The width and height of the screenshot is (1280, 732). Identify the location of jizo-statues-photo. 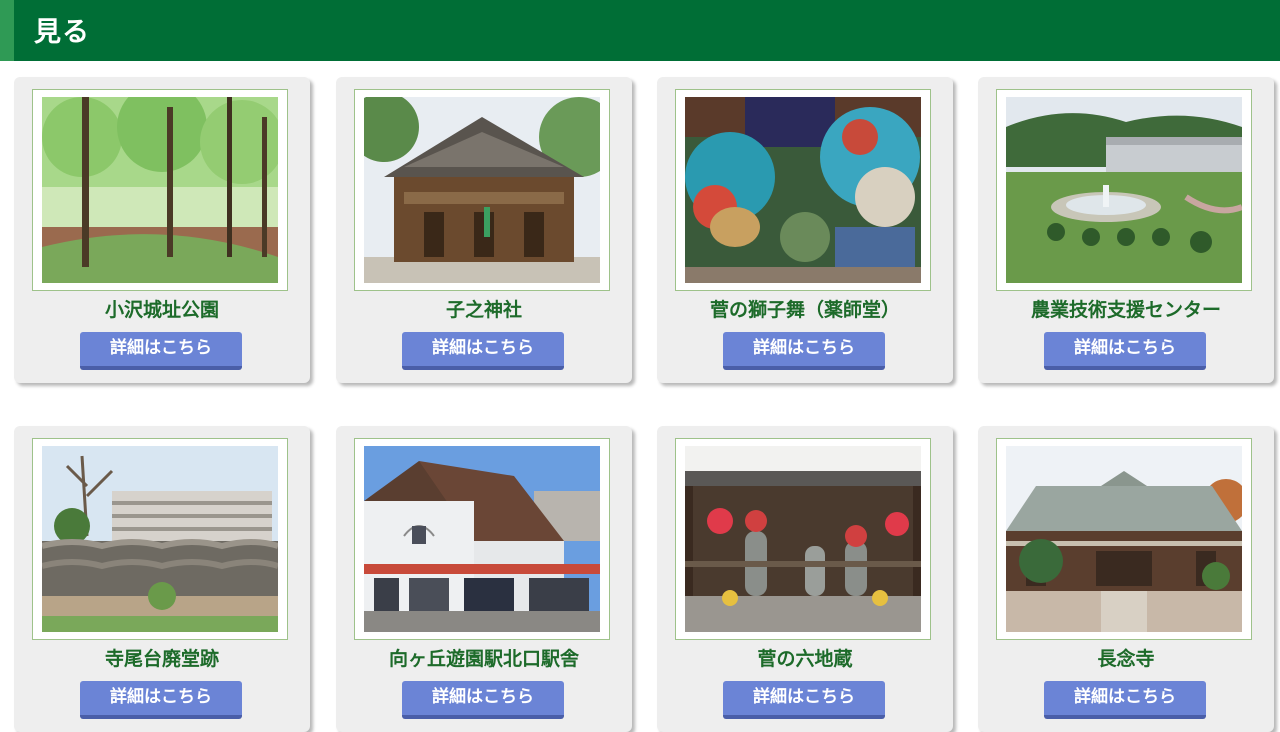
(803, 539).